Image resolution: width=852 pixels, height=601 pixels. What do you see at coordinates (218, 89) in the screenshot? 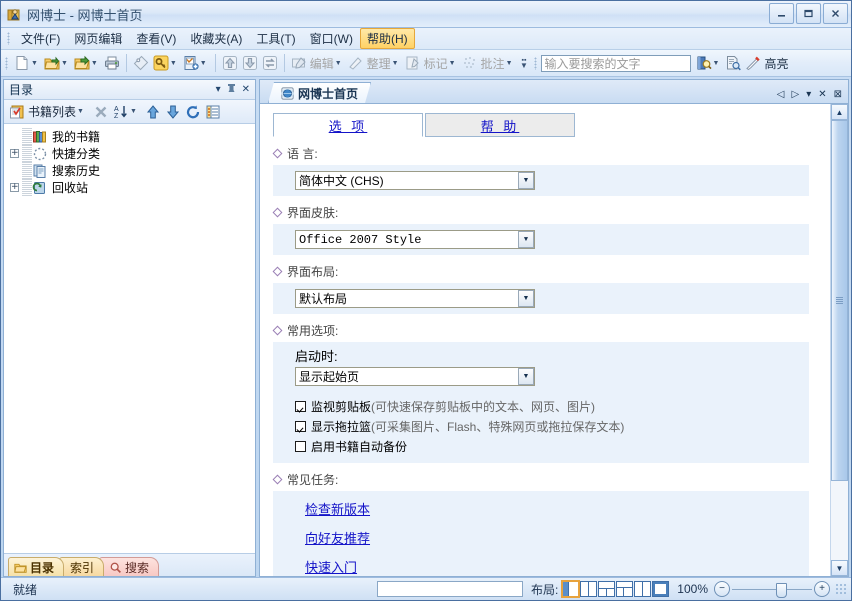
I see `panel-menu-icon: ▾` at bounding box center [218, 89].